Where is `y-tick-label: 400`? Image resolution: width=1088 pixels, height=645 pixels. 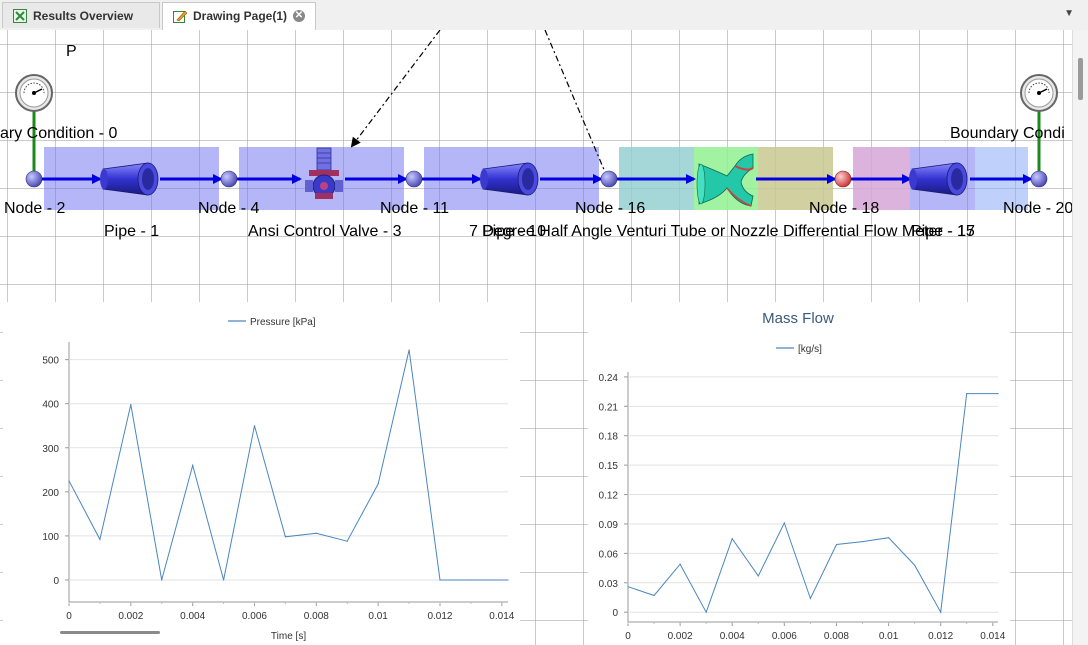 y-tick-label: 400 is located at coordinates (50, 405).